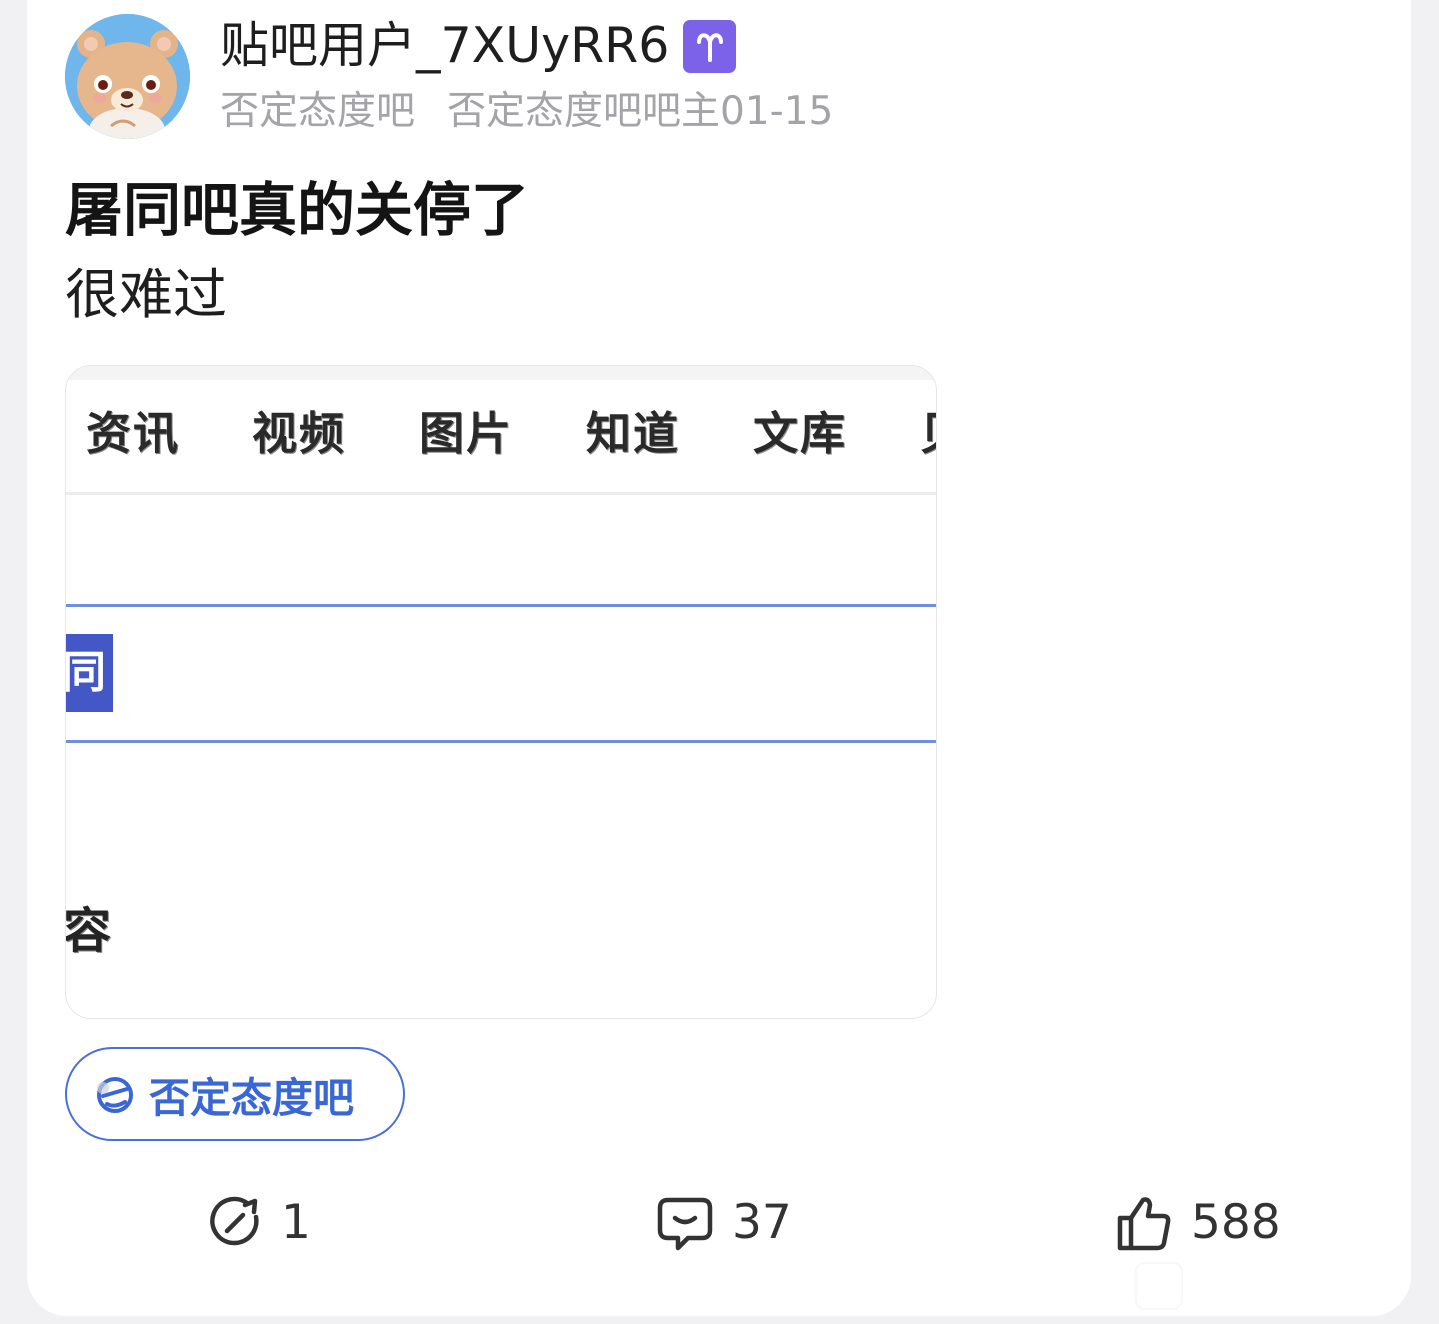 The image size is (1439, 1324). Describe the element at coordinates (501, 605) in the screenshot. I see `search-box-top-border` at that location.